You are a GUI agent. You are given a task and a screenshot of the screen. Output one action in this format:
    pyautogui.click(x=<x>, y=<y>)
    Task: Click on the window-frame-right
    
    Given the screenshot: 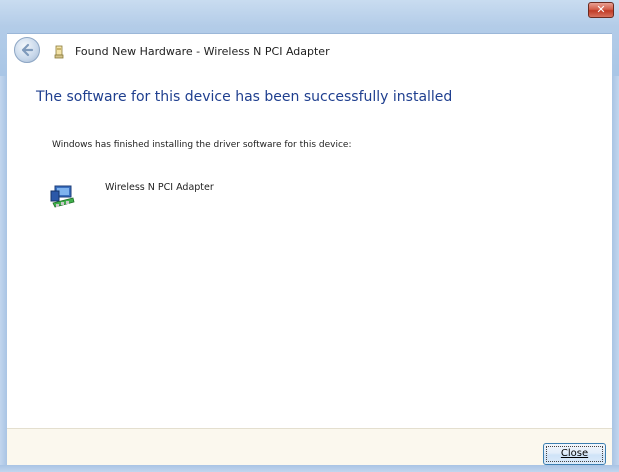 What is the action you would take?
    pyautogui.click(x=615, y=274)
    